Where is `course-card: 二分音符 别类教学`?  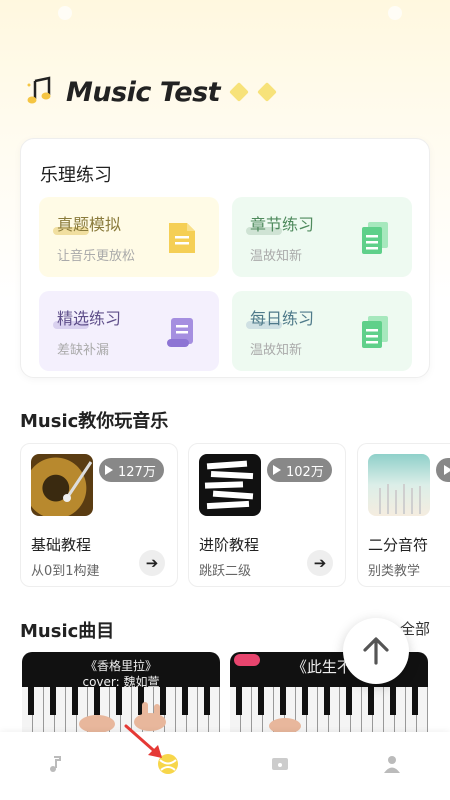 course-card: 二分音符 别类教学 is located at coordinates (403, 515).